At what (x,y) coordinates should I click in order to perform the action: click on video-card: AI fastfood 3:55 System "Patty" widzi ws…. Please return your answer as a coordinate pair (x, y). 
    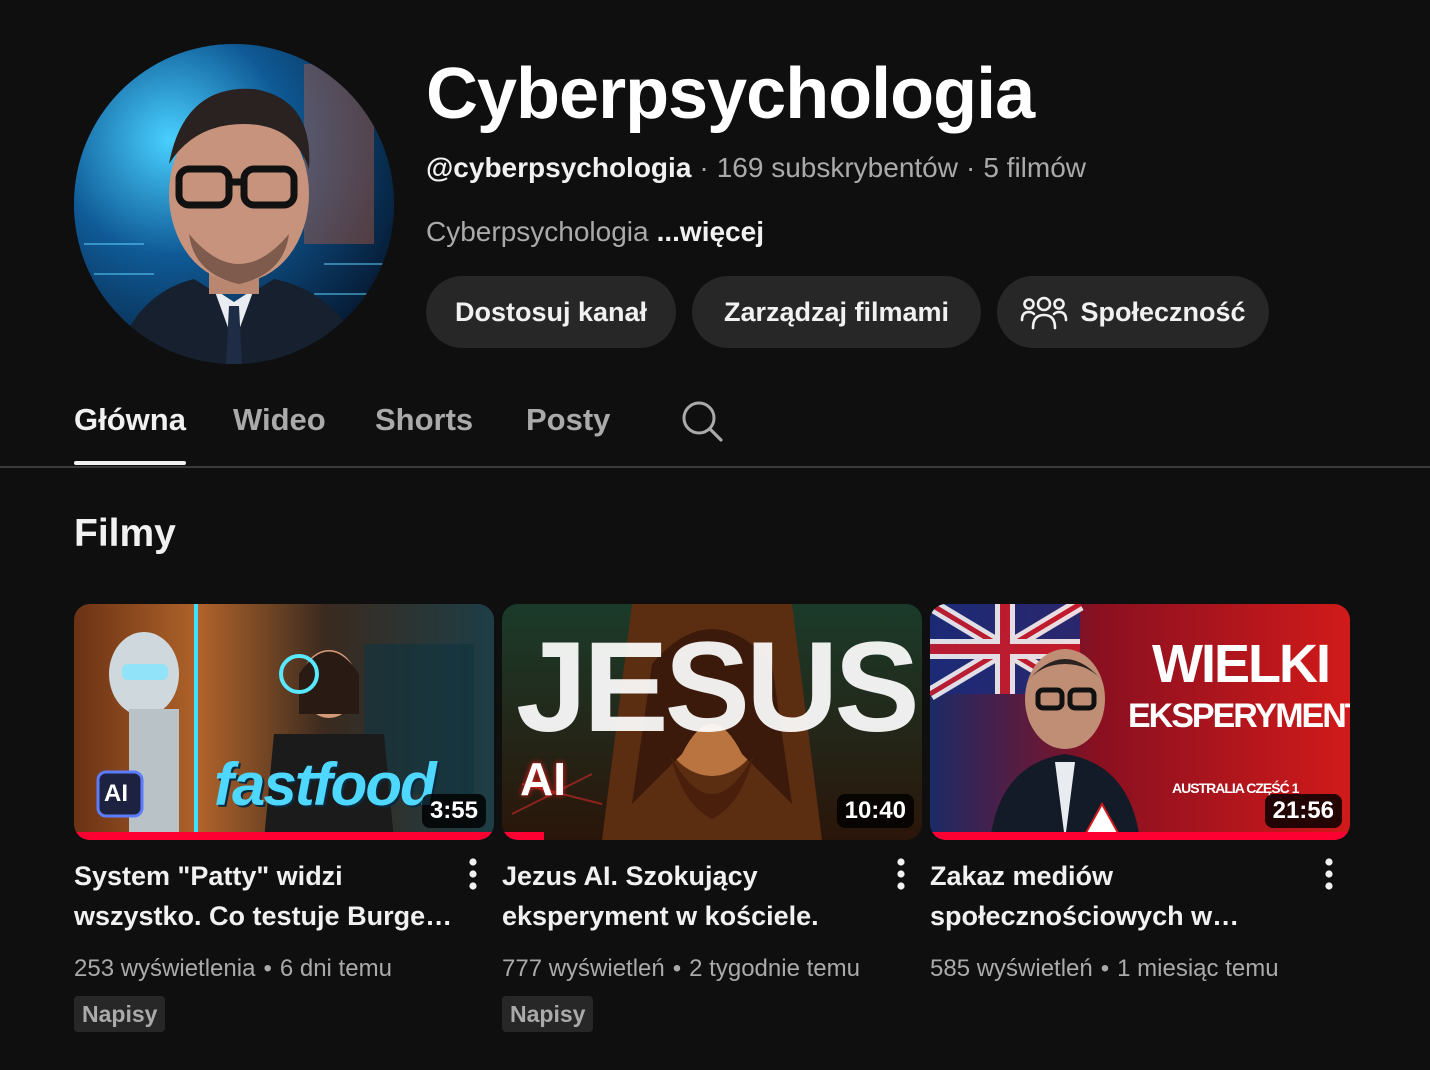
    Looking at the image, I should click on (284, 818).